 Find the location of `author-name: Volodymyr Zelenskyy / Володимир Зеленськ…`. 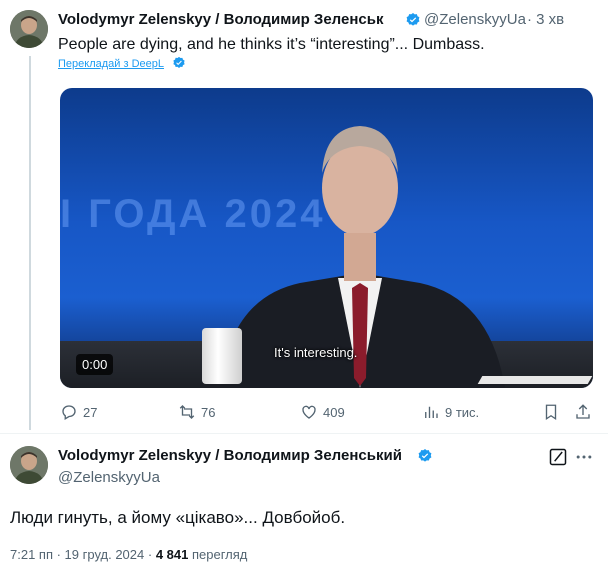

author-name: Volodymyr Zelenskyy / Володимир Зеленськ… is located at coordinates (230, 455).